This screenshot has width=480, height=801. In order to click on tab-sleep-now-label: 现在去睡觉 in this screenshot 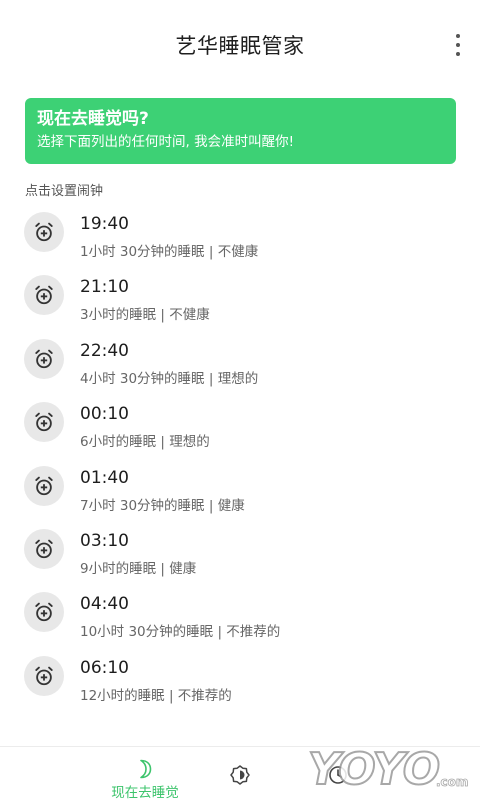, I will do `click(145, 793)`.